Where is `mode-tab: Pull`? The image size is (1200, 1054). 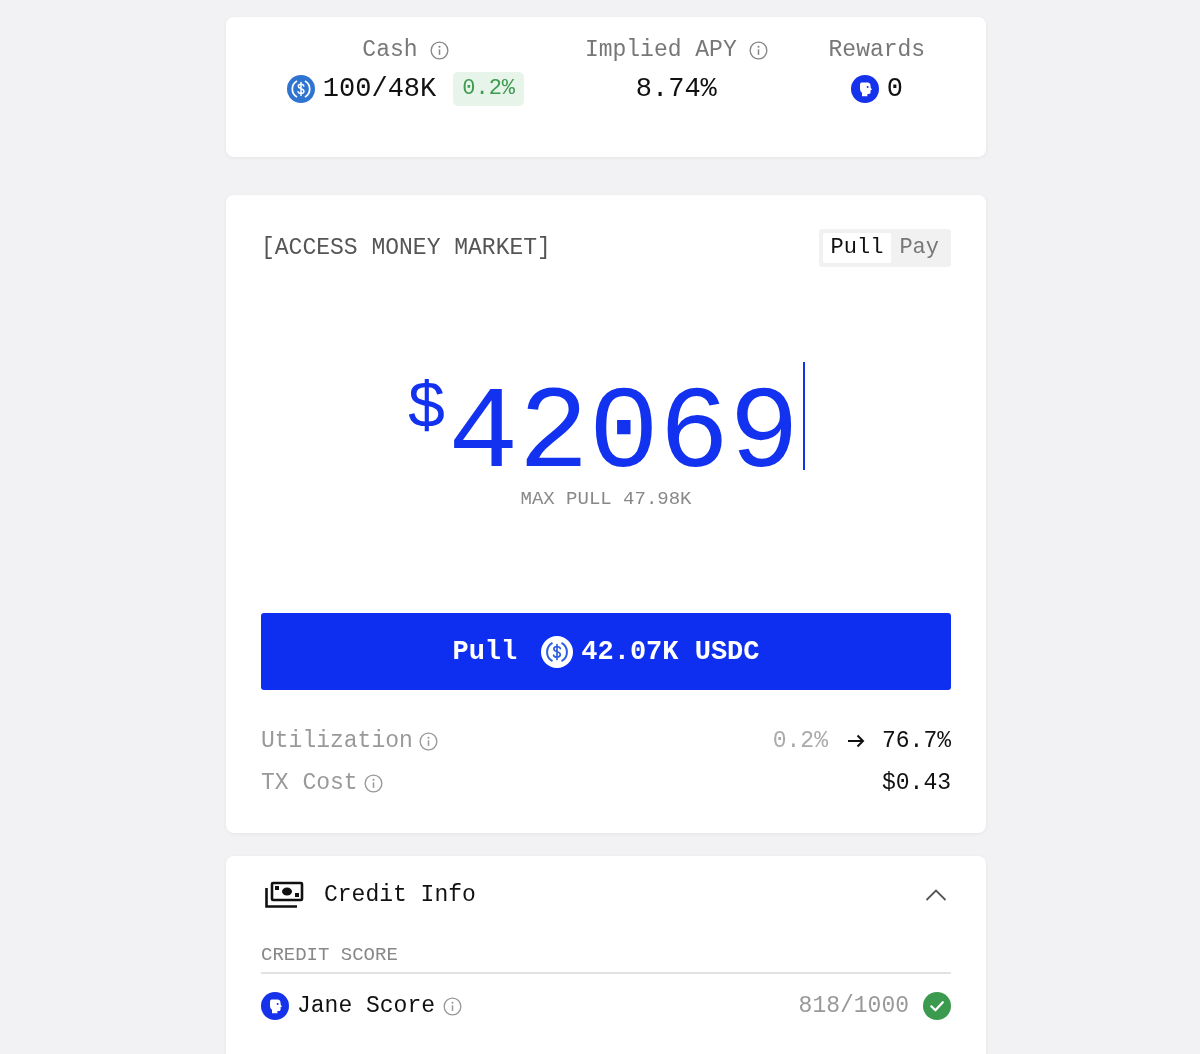 mode-tab: Pull is located at coordinates (857, 248).